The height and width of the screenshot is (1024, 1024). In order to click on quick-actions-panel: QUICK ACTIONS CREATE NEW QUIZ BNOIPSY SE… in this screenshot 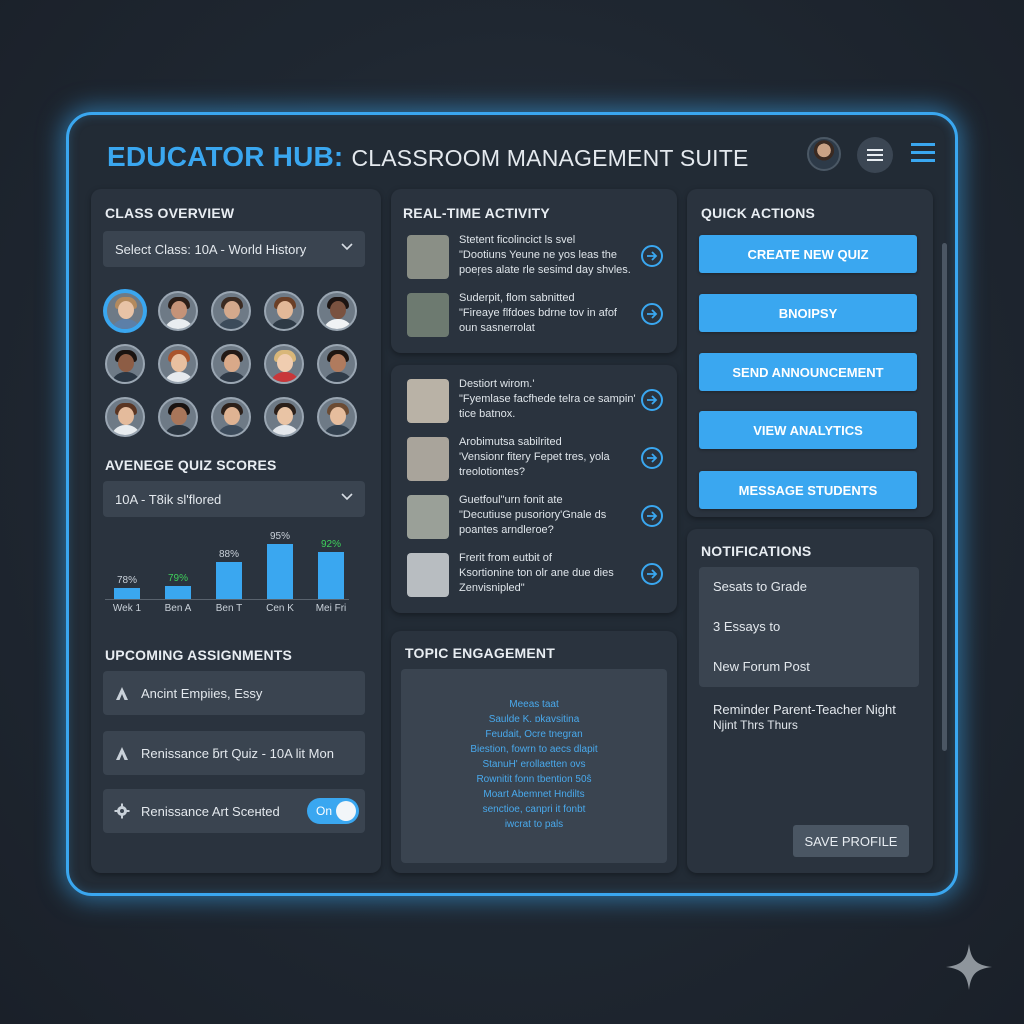, I will do `click(810, 353)`.